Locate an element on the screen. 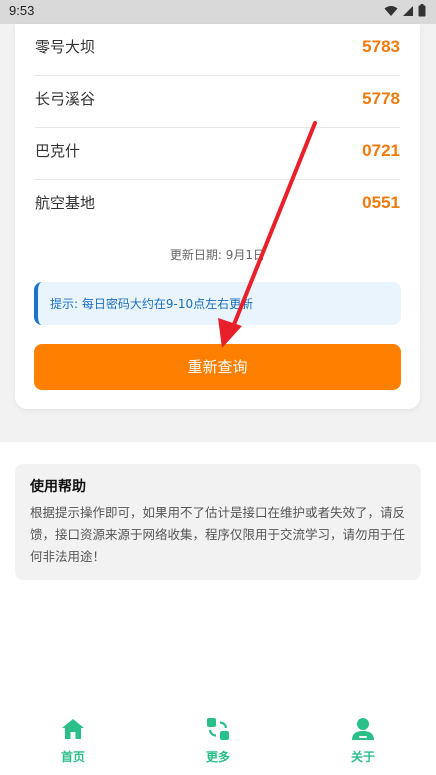  nav-more: 更多 is located at coordinates (218, 740).